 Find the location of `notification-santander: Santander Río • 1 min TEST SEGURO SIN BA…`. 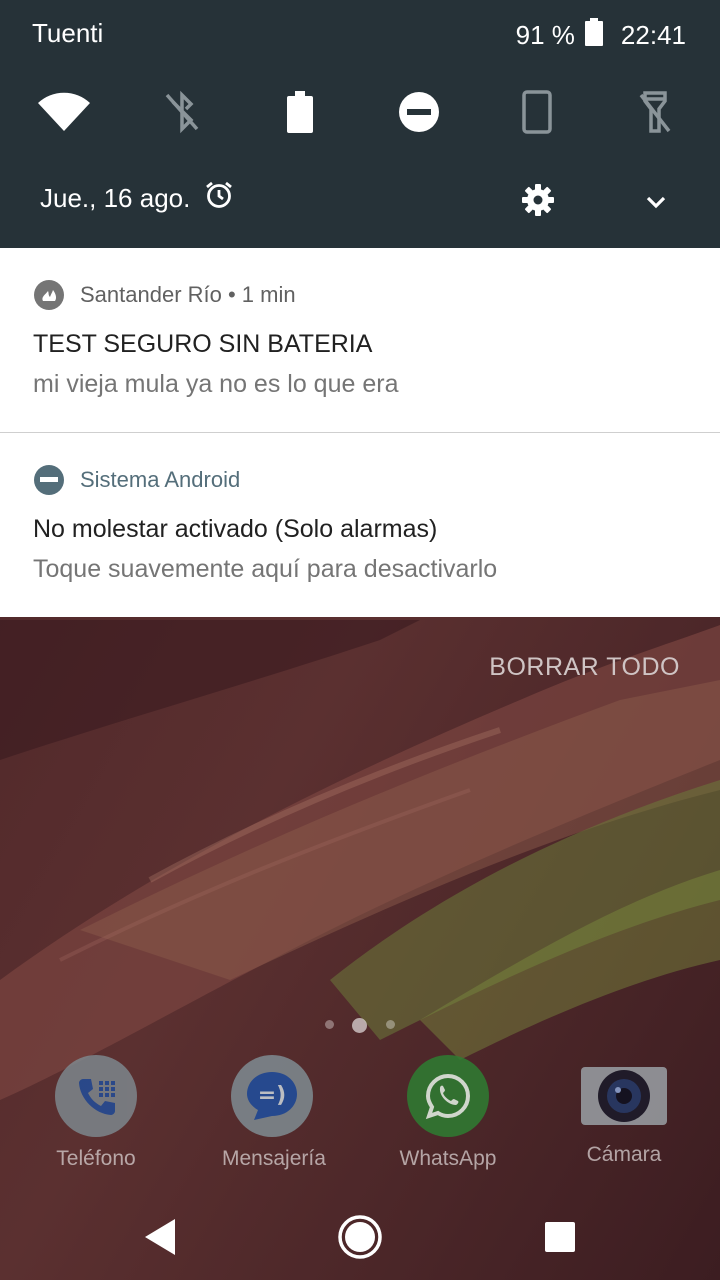

notification-santander: Santander Río • 1 min TEST SEGURO SIN BA… is located at coordinates (360, 340).